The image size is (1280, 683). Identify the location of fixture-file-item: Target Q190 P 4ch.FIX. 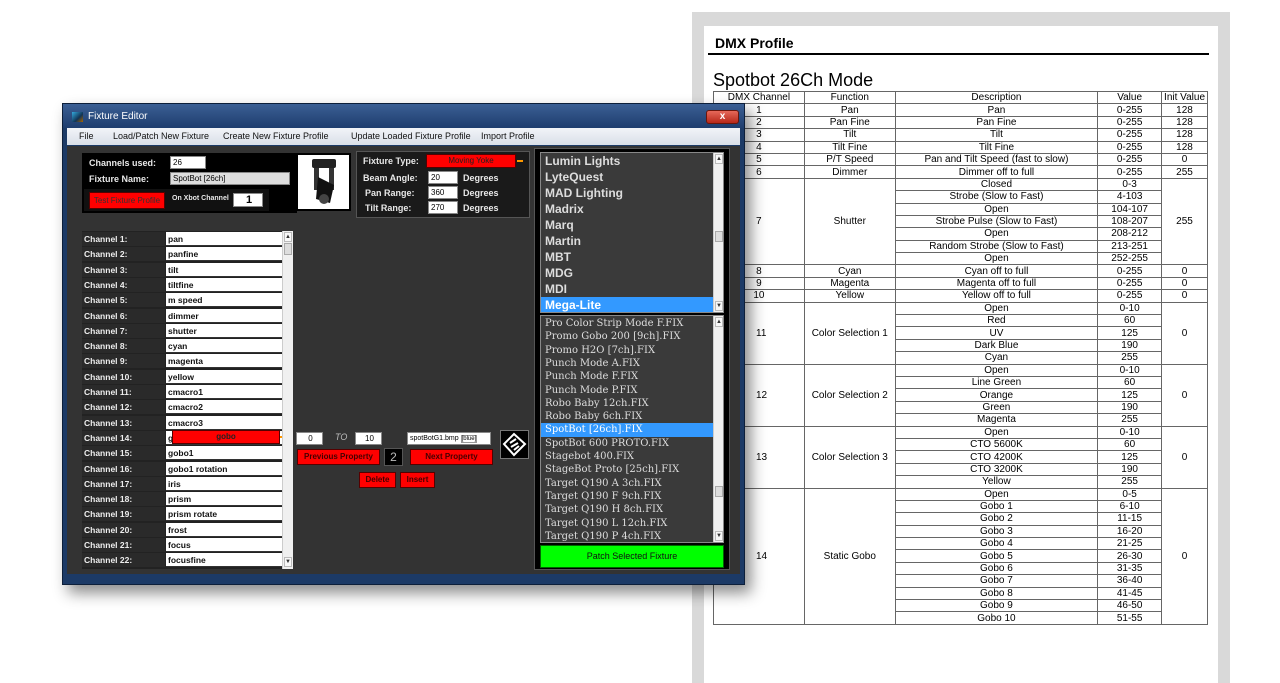
(603, 536).